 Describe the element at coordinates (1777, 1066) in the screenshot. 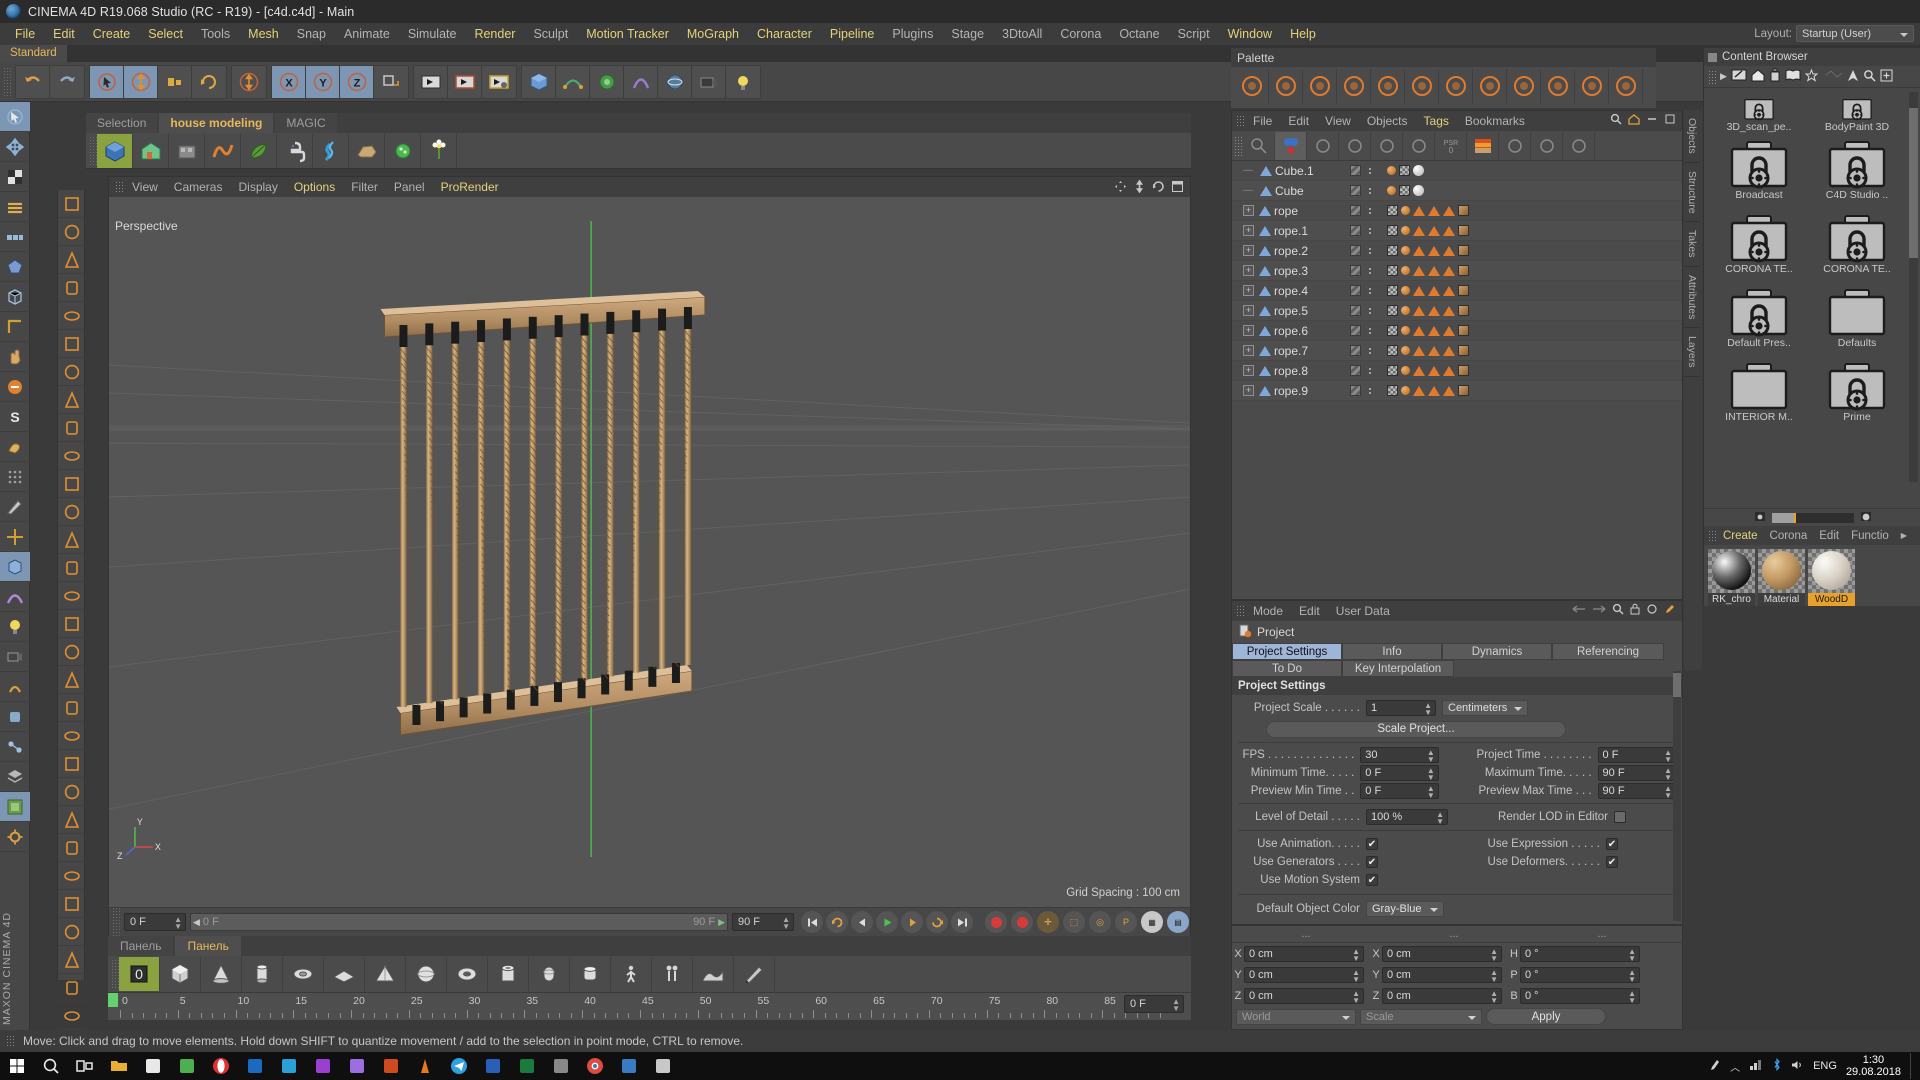

I see `bluetooth-icon` at that location.